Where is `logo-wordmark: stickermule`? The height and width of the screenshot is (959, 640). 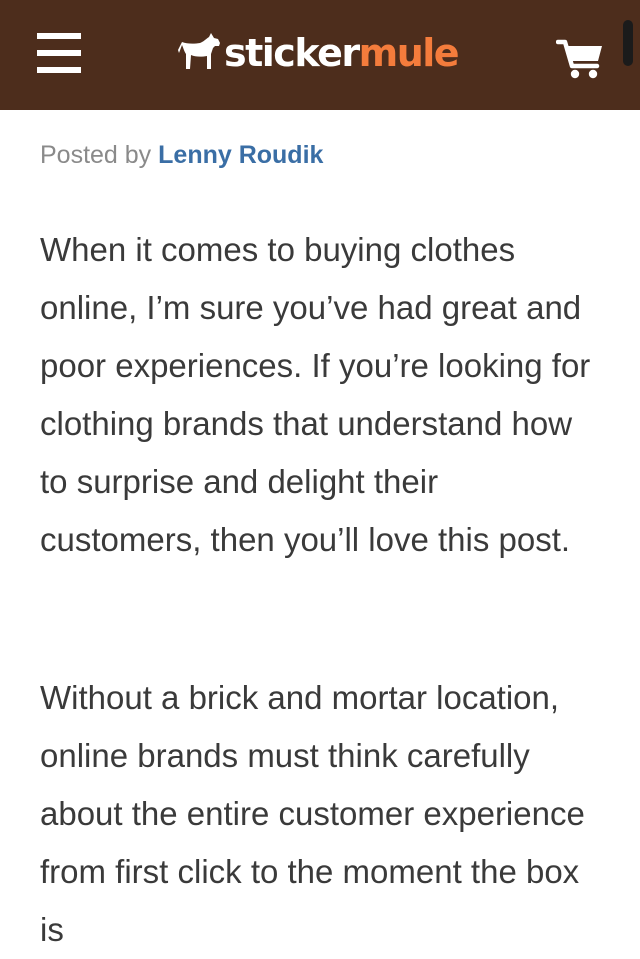
logo-wordmark: stickermule is located at coordinates (342, 53).